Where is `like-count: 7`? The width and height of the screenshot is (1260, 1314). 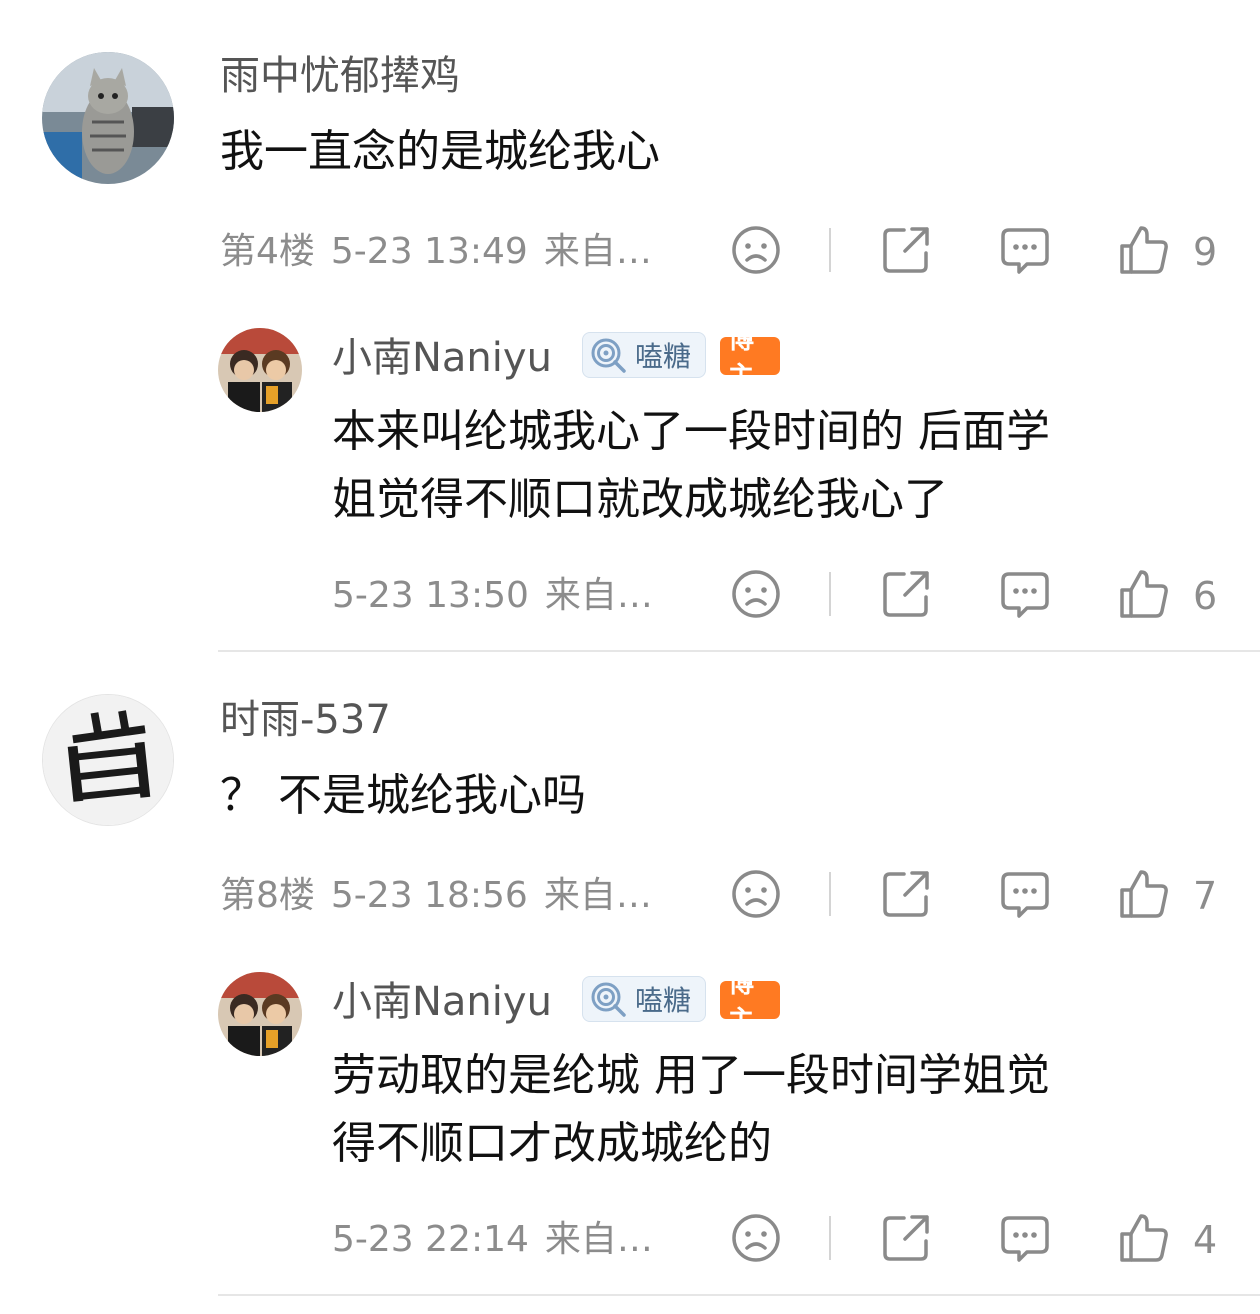
like-count: 7 is located at coordinates (1205, 896).